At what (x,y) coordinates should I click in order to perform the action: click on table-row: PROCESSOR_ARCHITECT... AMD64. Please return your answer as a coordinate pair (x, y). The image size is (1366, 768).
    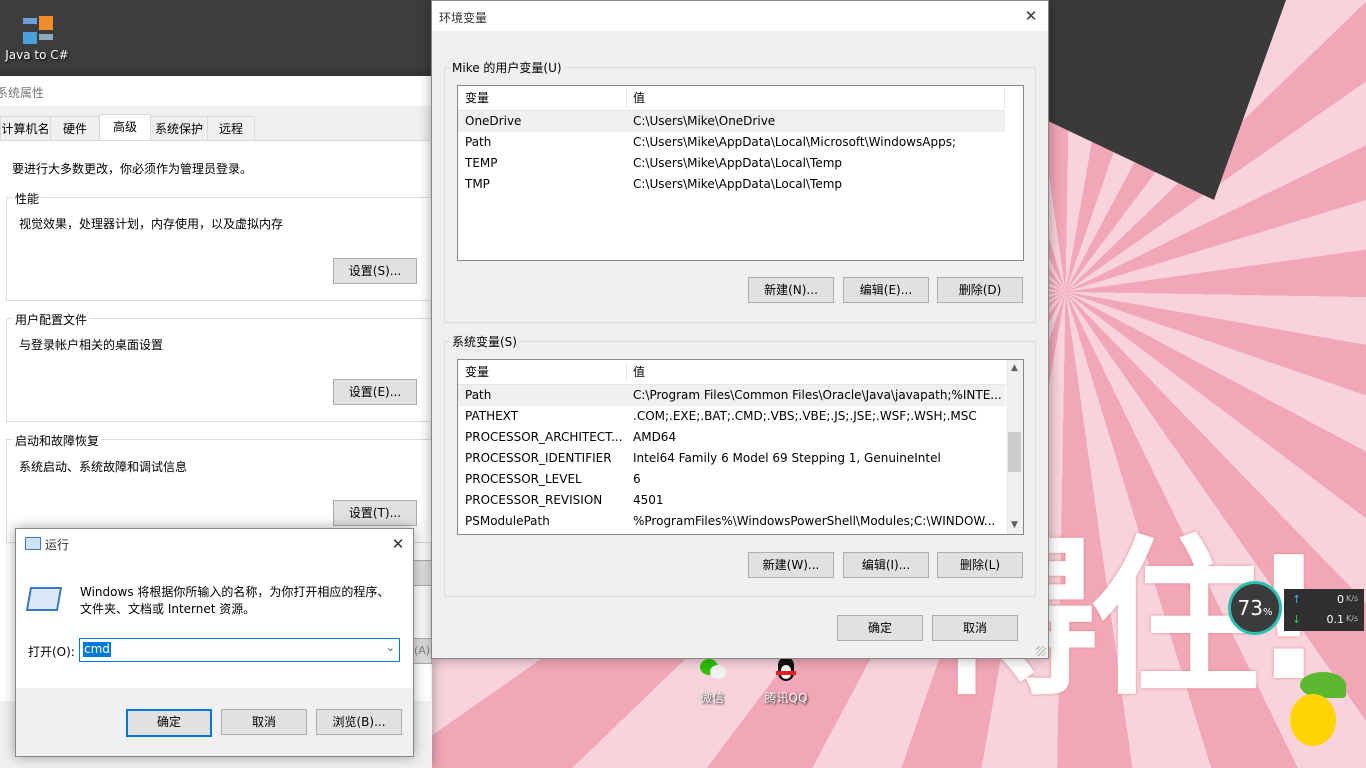
    Looking at the image, I should click on (731, 437).